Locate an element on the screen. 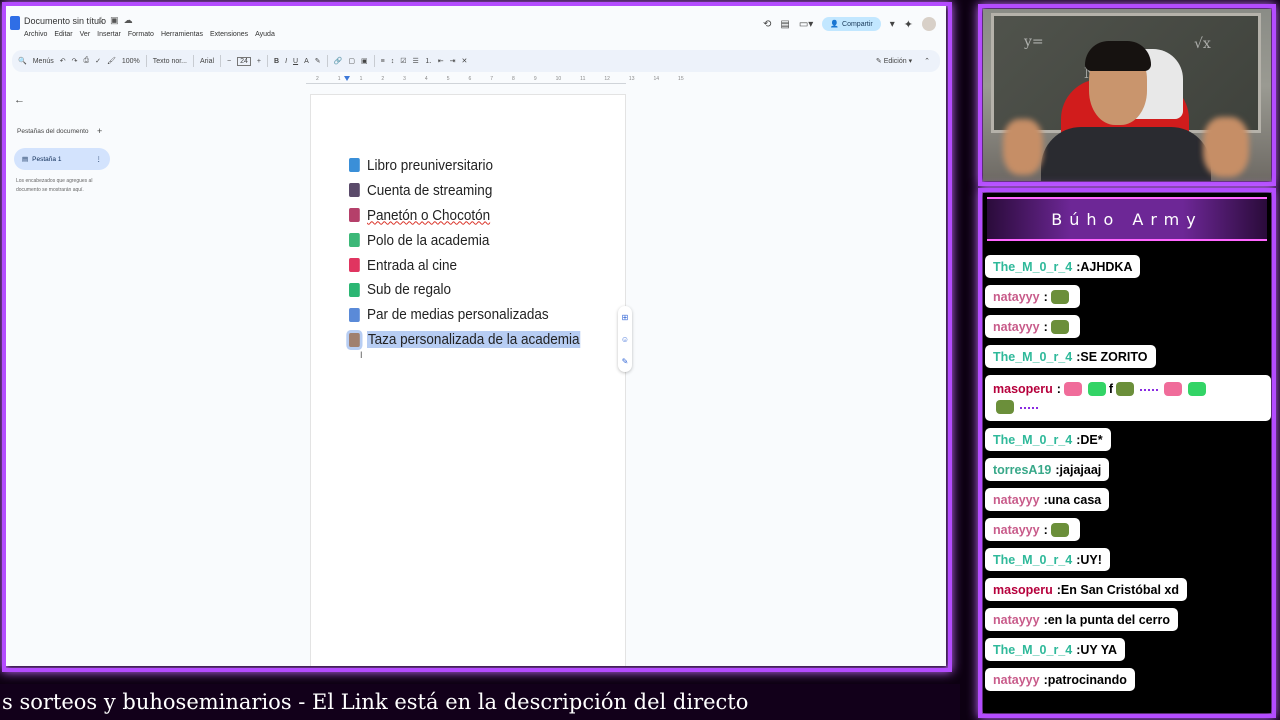  underline-icon: U is located at coordinates (295, 61).